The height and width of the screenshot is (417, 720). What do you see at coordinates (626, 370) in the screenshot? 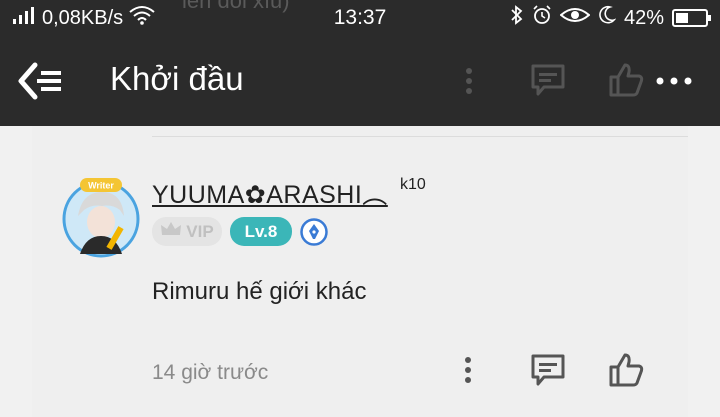
I see `comment-like-icon` at bounding box center [626, 370].